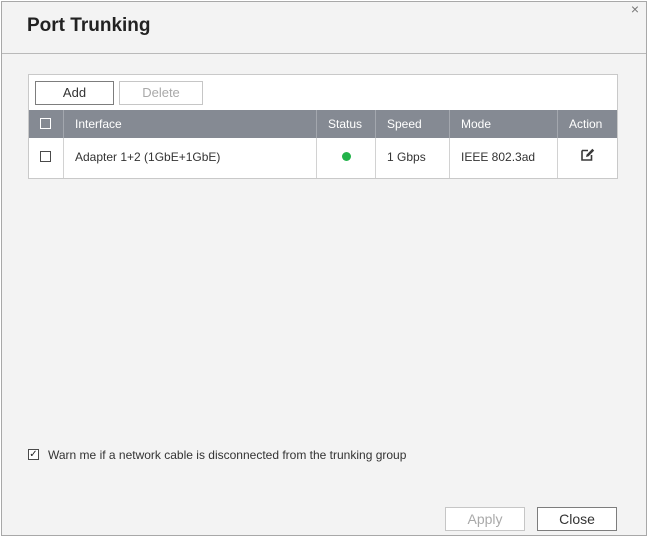 Image resolution: width=650 pixels, height=538 pixels. I want to click on row-checkbox-cell, so click(46, 158).